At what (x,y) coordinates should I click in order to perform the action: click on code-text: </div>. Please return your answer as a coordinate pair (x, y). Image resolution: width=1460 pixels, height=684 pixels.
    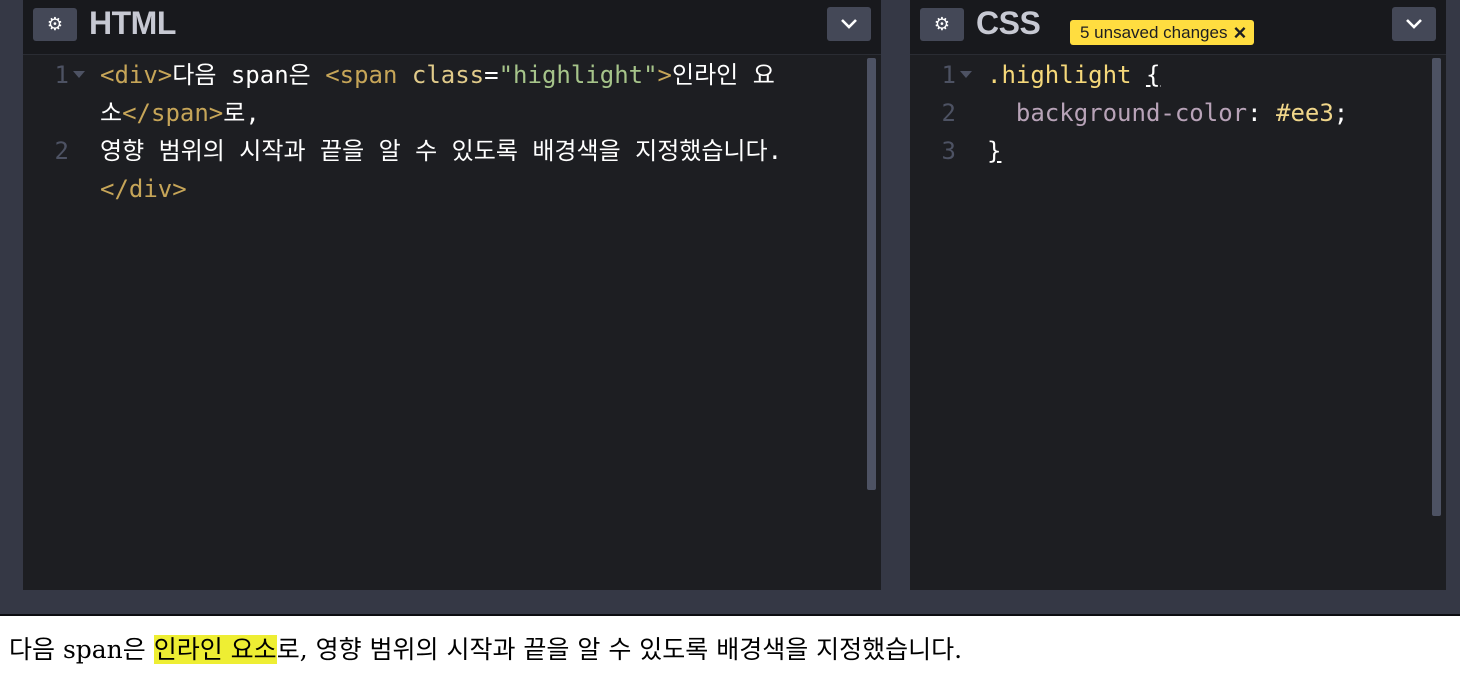
    Looking at the image, I should click on (143, 189).